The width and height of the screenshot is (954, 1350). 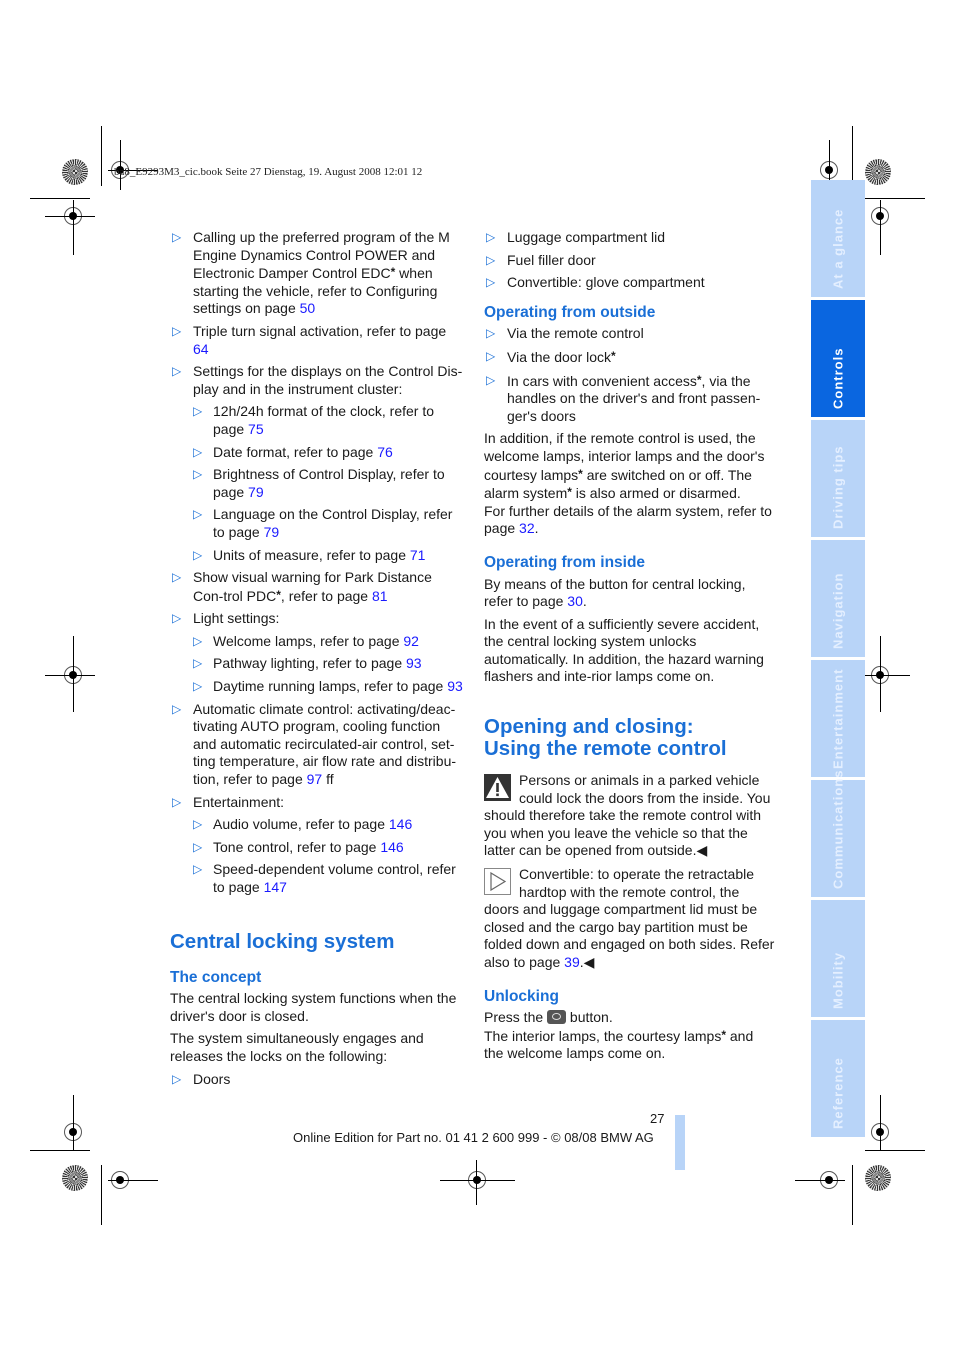 What do you see at coordinates (838, 1078) in the screenshot?
I see `tab-reference: Reference` at bounding box center [838, 1078].